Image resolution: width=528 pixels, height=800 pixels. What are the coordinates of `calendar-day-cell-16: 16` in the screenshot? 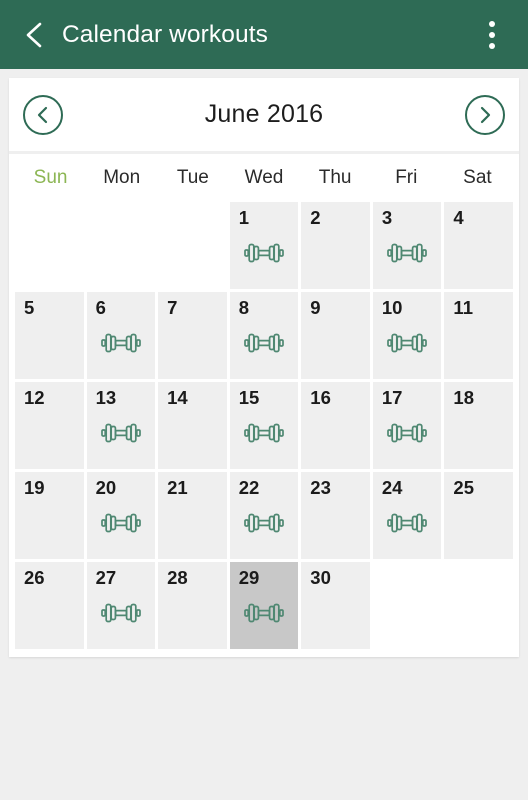 It's located at (335, 425).